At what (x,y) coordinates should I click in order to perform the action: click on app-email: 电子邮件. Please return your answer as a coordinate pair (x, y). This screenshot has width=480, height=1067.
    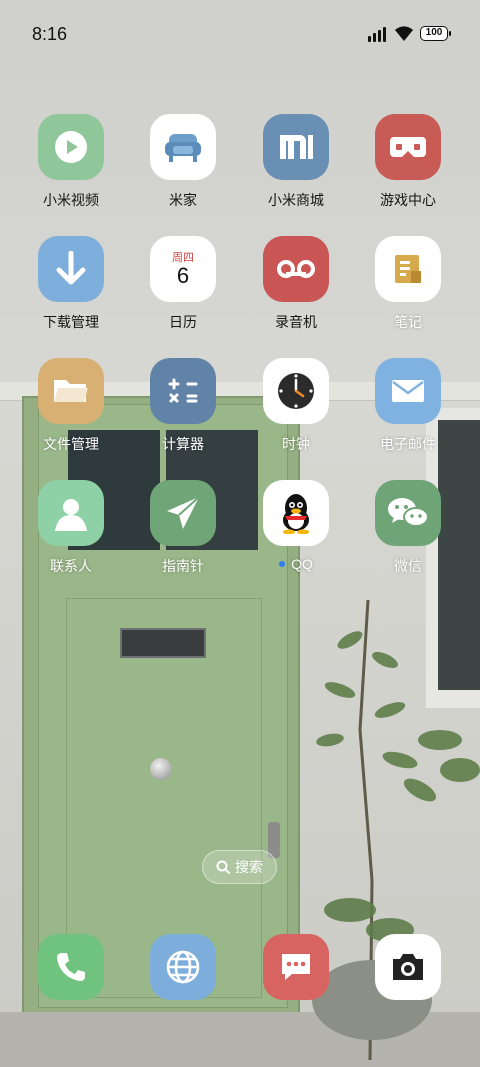
    Looking at the image, I should click on (408, 413).